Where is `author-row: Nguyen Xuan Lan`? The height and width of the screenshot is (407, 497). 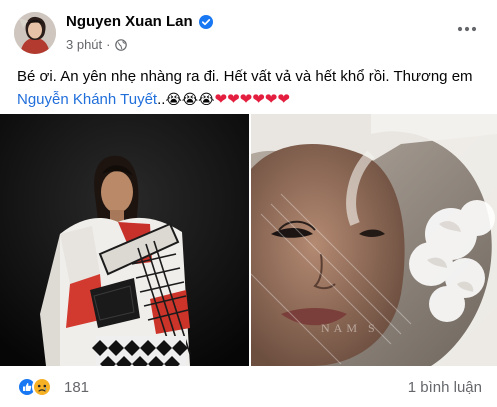
author-row: Nguyen Xuan Lan is located at coordinates (139, 21).